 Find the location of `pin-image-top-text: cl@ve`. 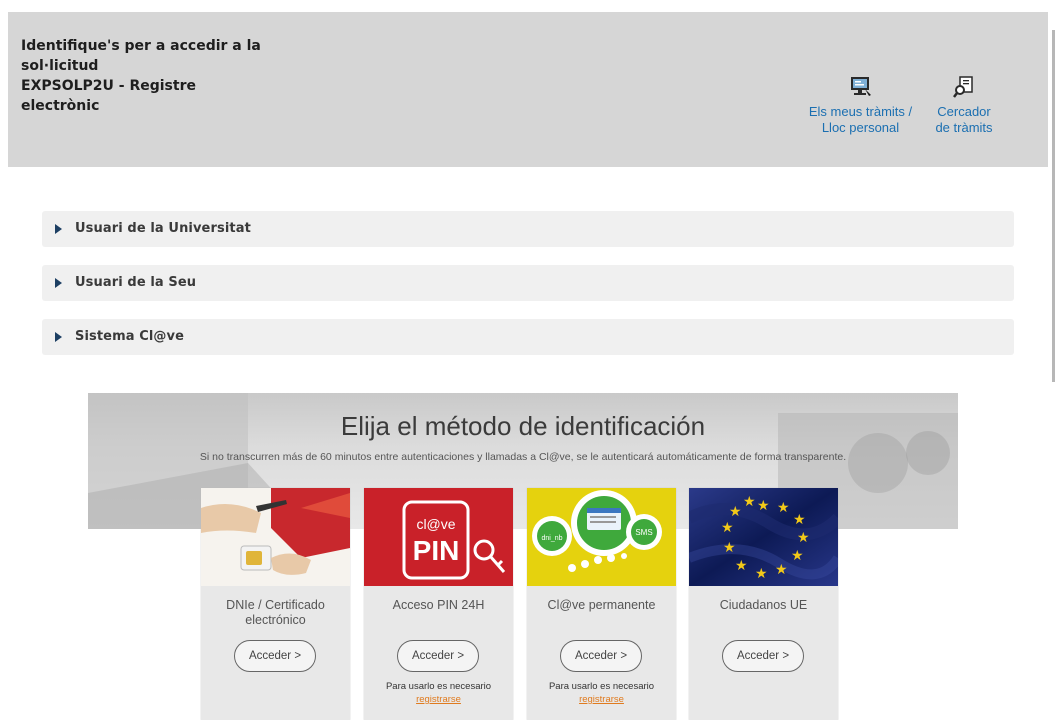

pin-image-top-text: cl@ve is located at coordinates (435, 524).